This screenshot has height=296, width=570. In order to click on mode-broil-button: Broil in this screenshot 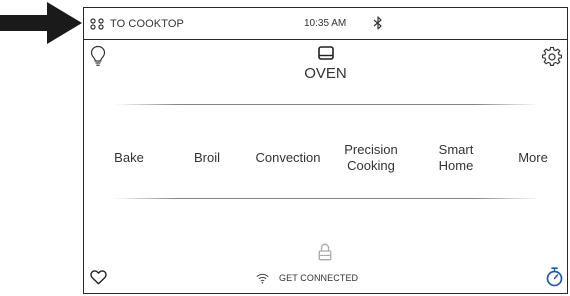, I will do `click(207, 158)`.